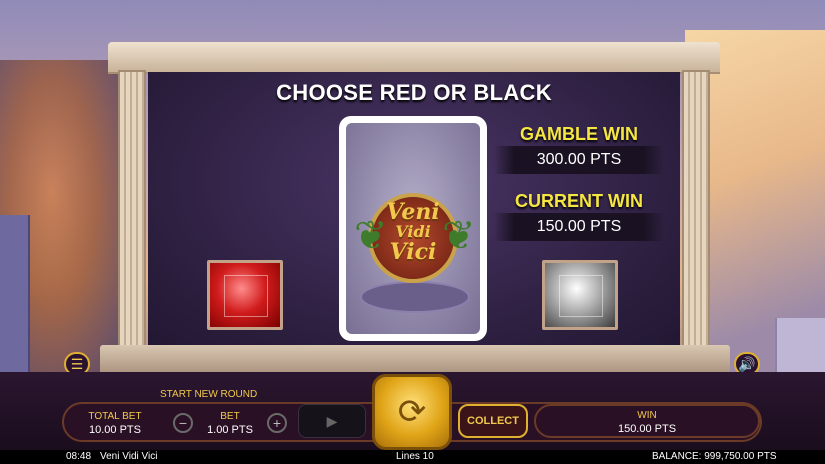 This screenshot has height=464, width=825. Describe the element at coordinates (493, 421) in the screenshot. I see `collect-button: COLLECT` at that location.